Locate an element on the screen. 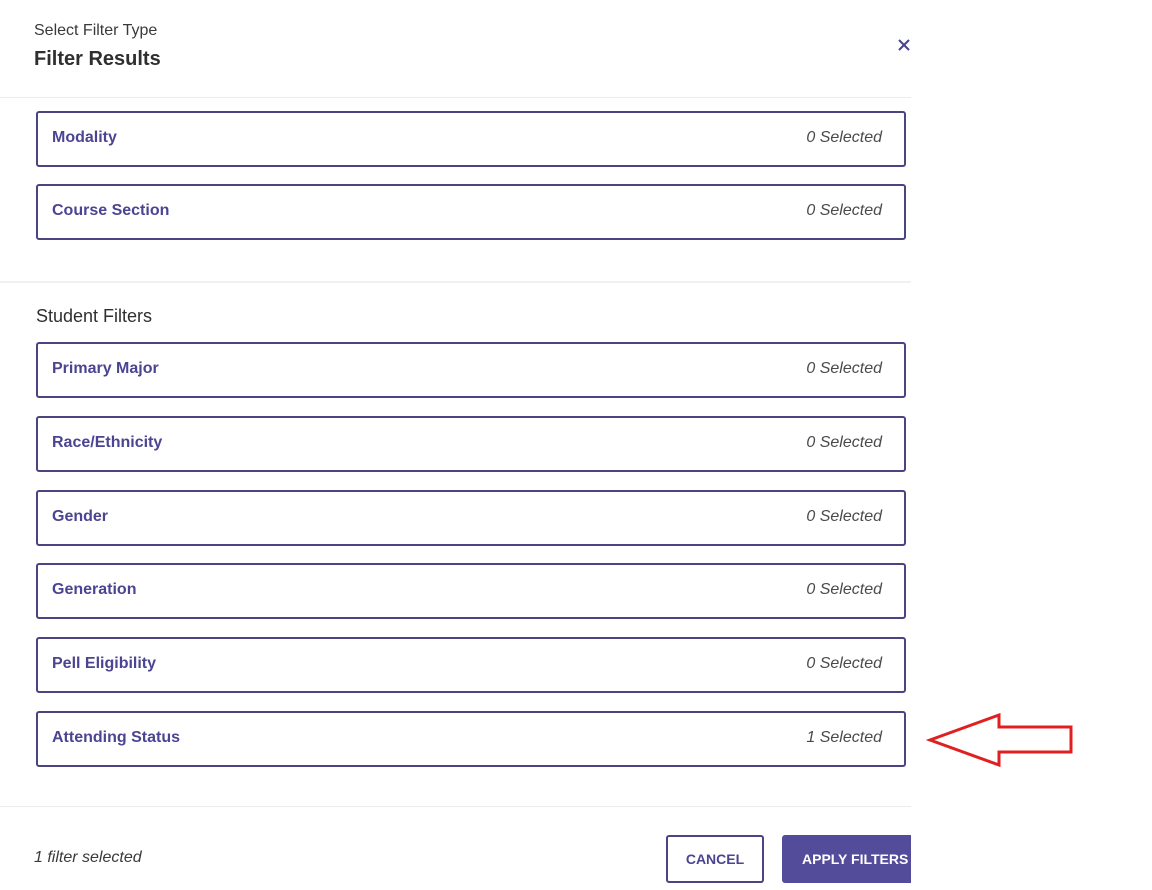 Image resolution: width=1152 pixels, height=890 pixels. cancel-button: CANCEL is located at coordinates (715, 859).